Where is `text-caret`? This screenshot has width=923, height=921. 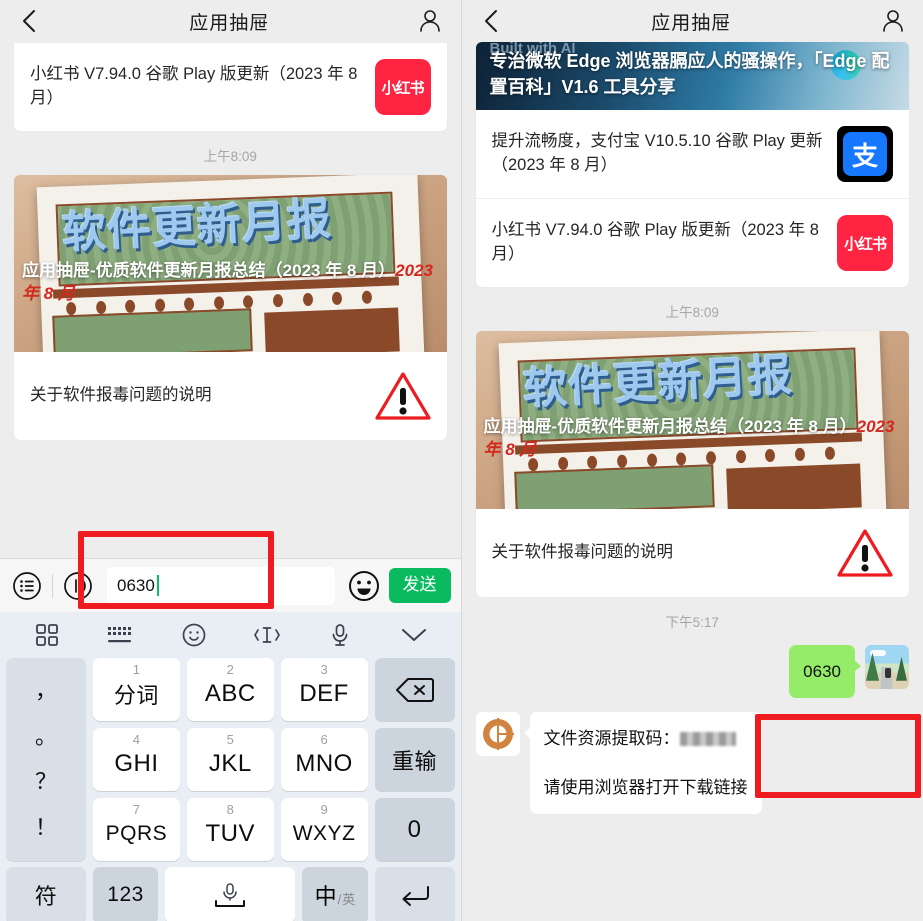 text-caret is located at coordinates (157, 585).